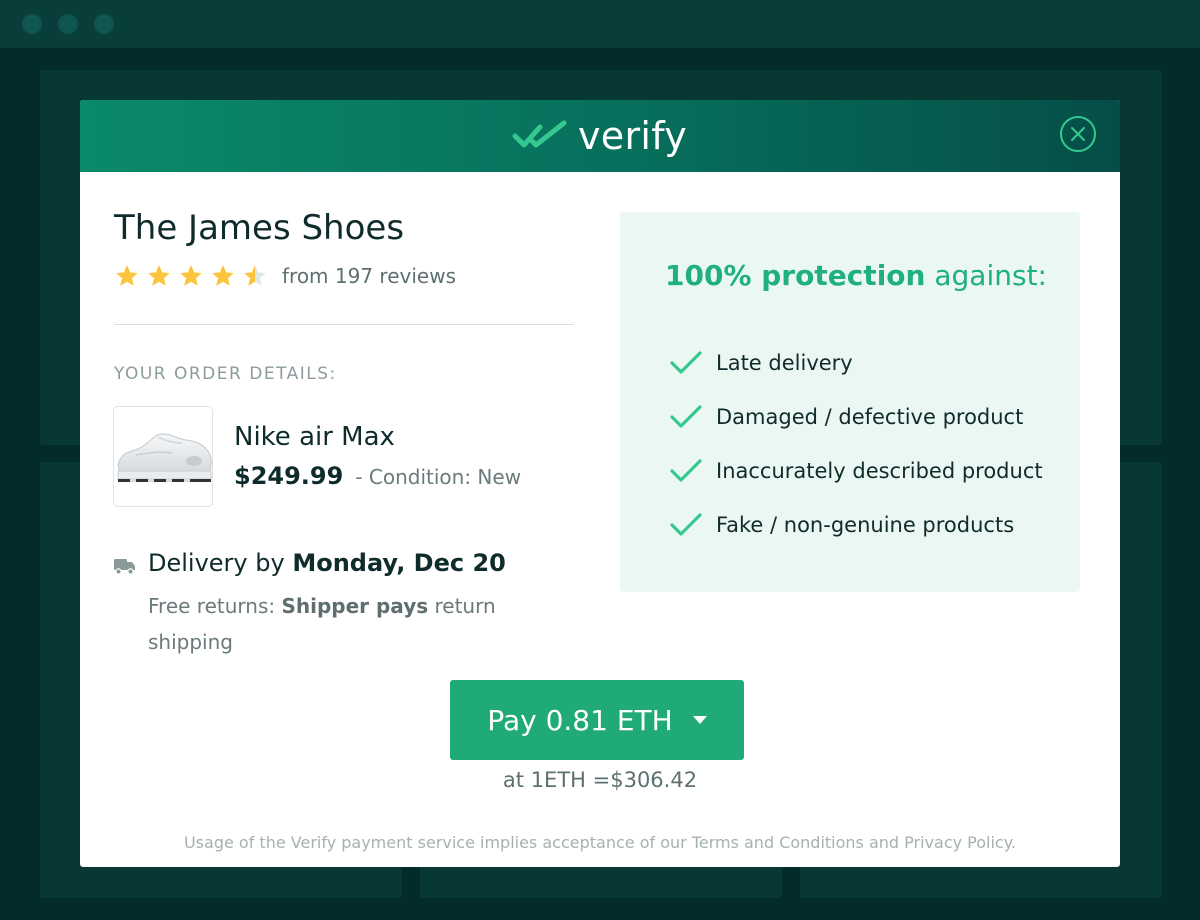 Image resolution: width=1200 pixels, height=920 pixels. I want to click on pay-button: Pay 0.81 ETH, so click(597, 720).